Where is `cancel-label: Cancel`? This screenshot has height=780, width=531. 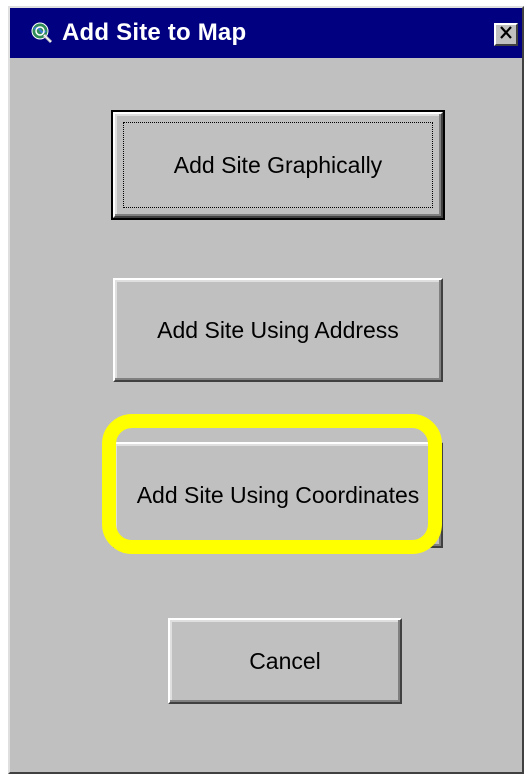 cancel-label: Cancel is located at coordinates (285, 660).